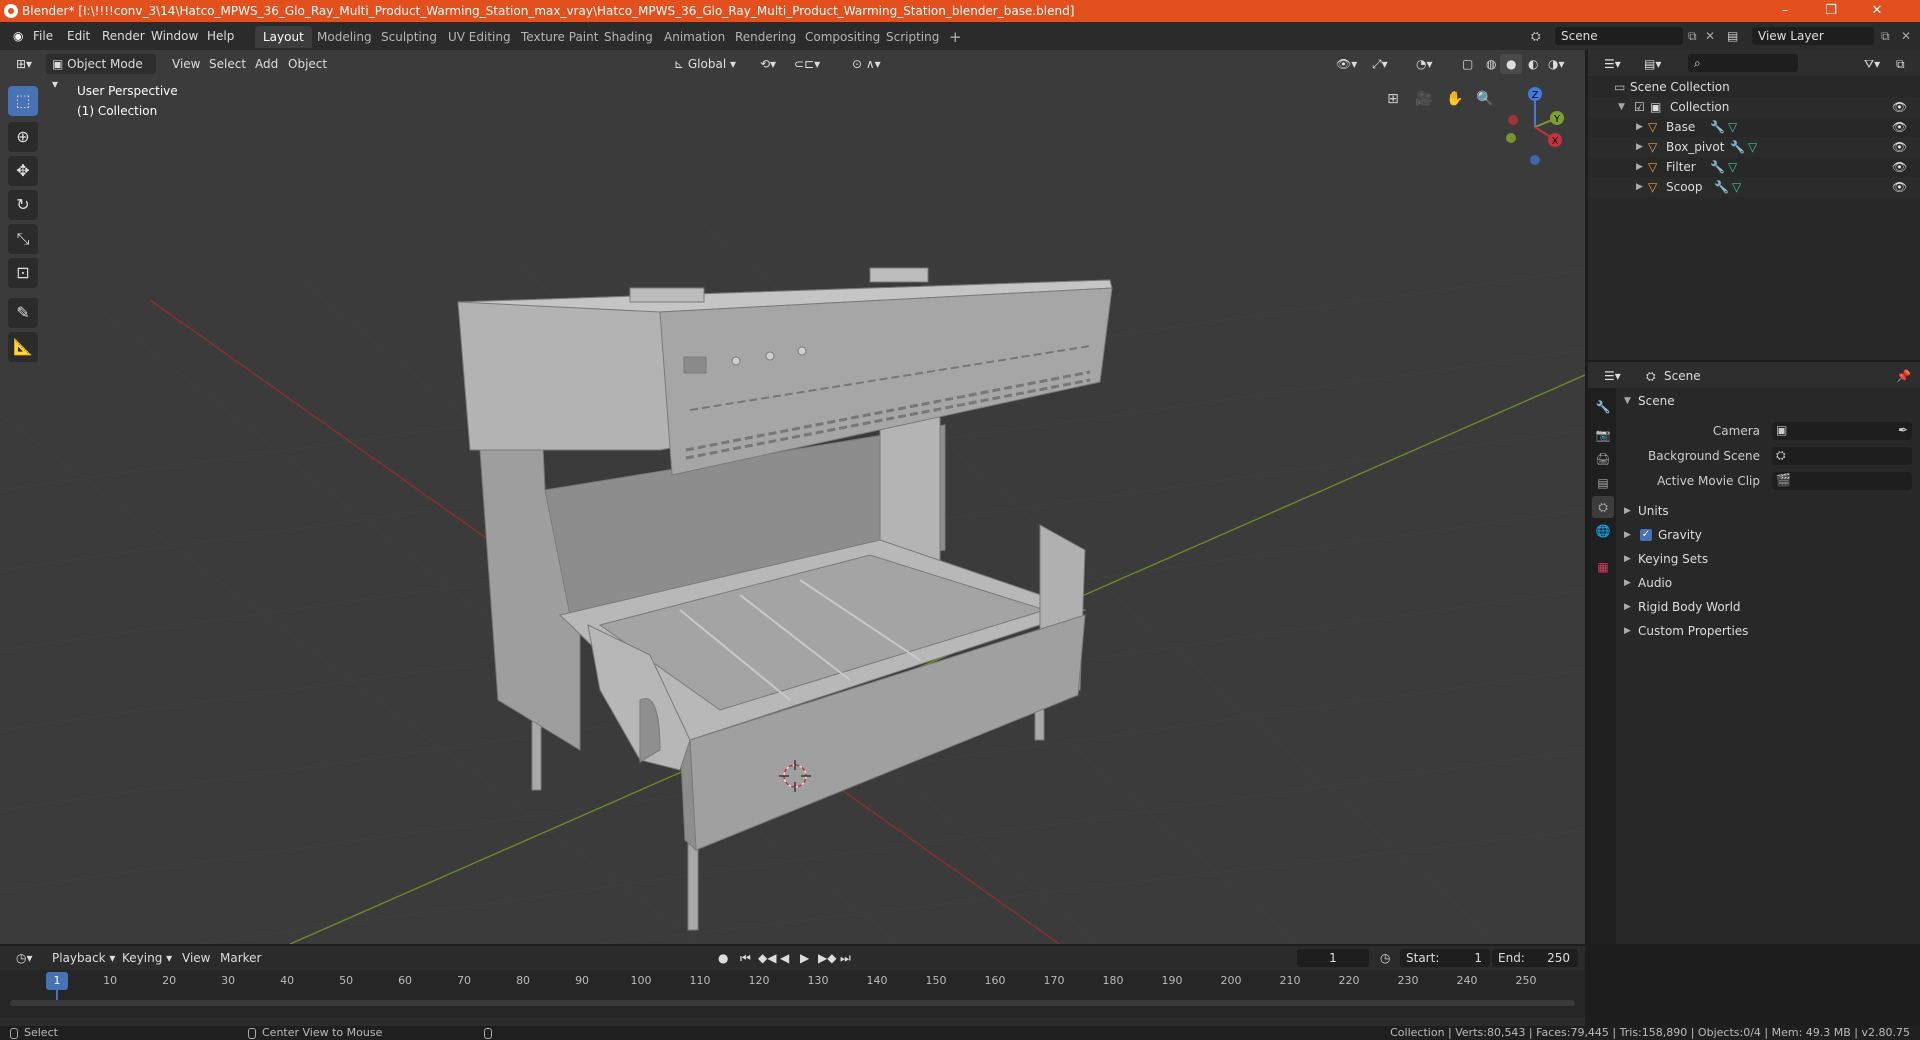  What do you see at coordinates (409, 37) in the screenshot?
I see `tab-sculpting: Sculpting` at bounding box center [409, 37].